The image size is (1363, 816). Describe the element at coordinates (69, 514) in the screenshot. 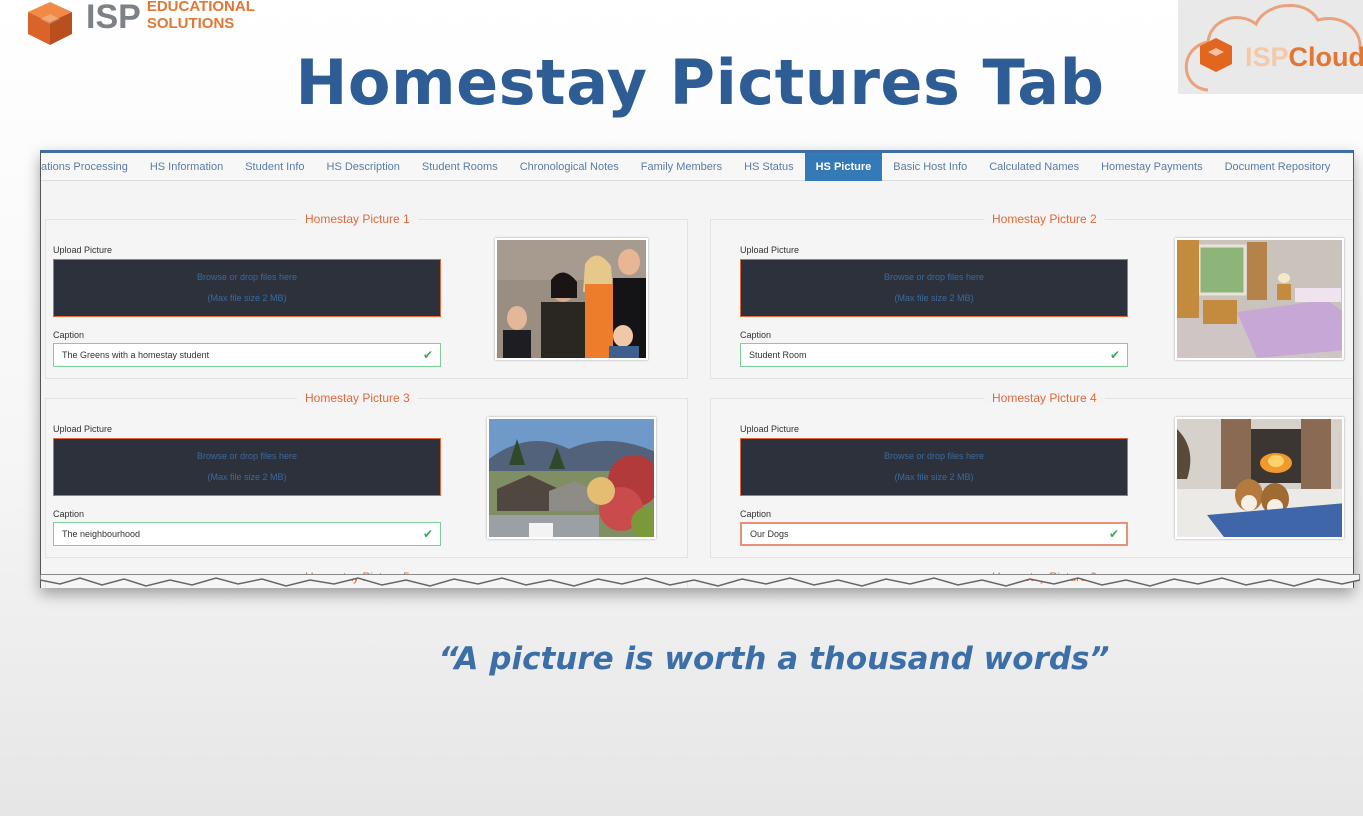

I see `caption-label-3: Caption` at that location.